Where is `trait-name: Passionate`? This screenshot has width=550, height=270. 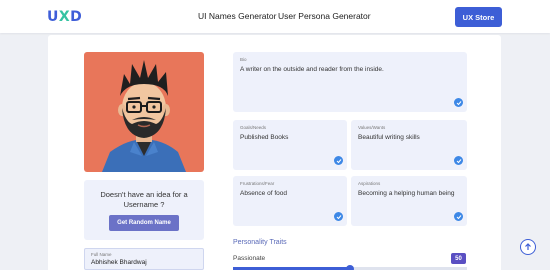 trait-name: Passionate is located at coordinates (249, 258).